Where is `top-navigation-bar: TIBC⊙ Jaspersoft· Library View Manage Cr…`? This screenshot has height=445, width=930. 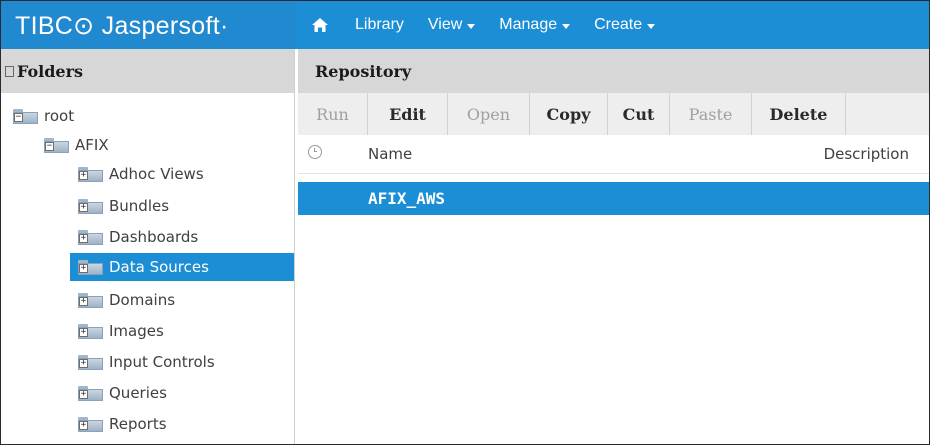 top-navigation-bar: TIBC⊙ Jaspersoft· Library View Manage Cr… is located at coordinates (465, 25).